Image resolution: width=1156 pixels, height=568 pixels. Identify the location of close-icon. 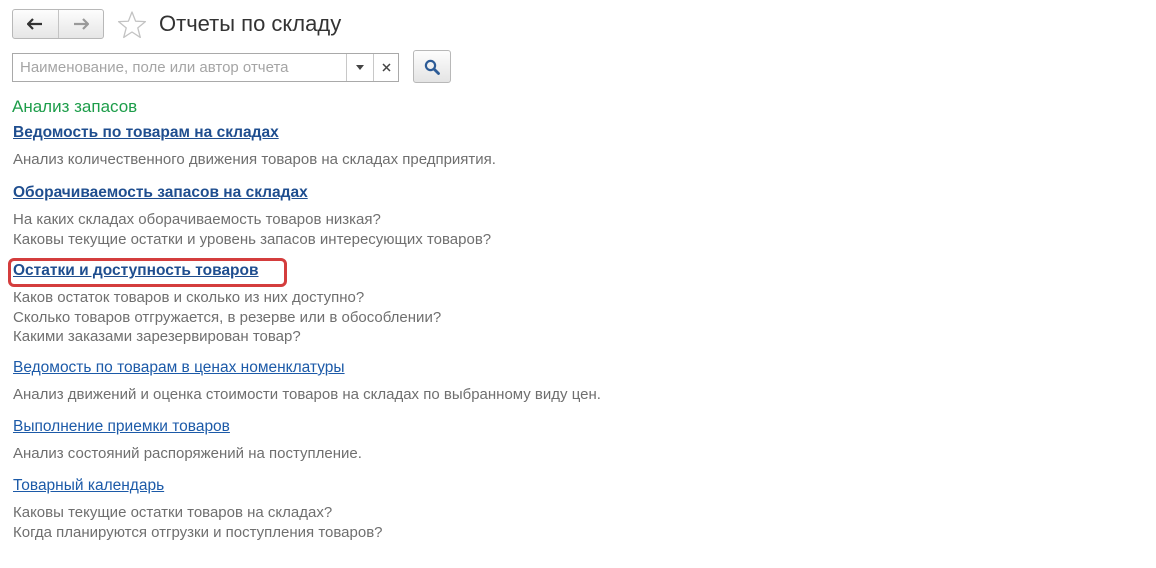
(386, 67).